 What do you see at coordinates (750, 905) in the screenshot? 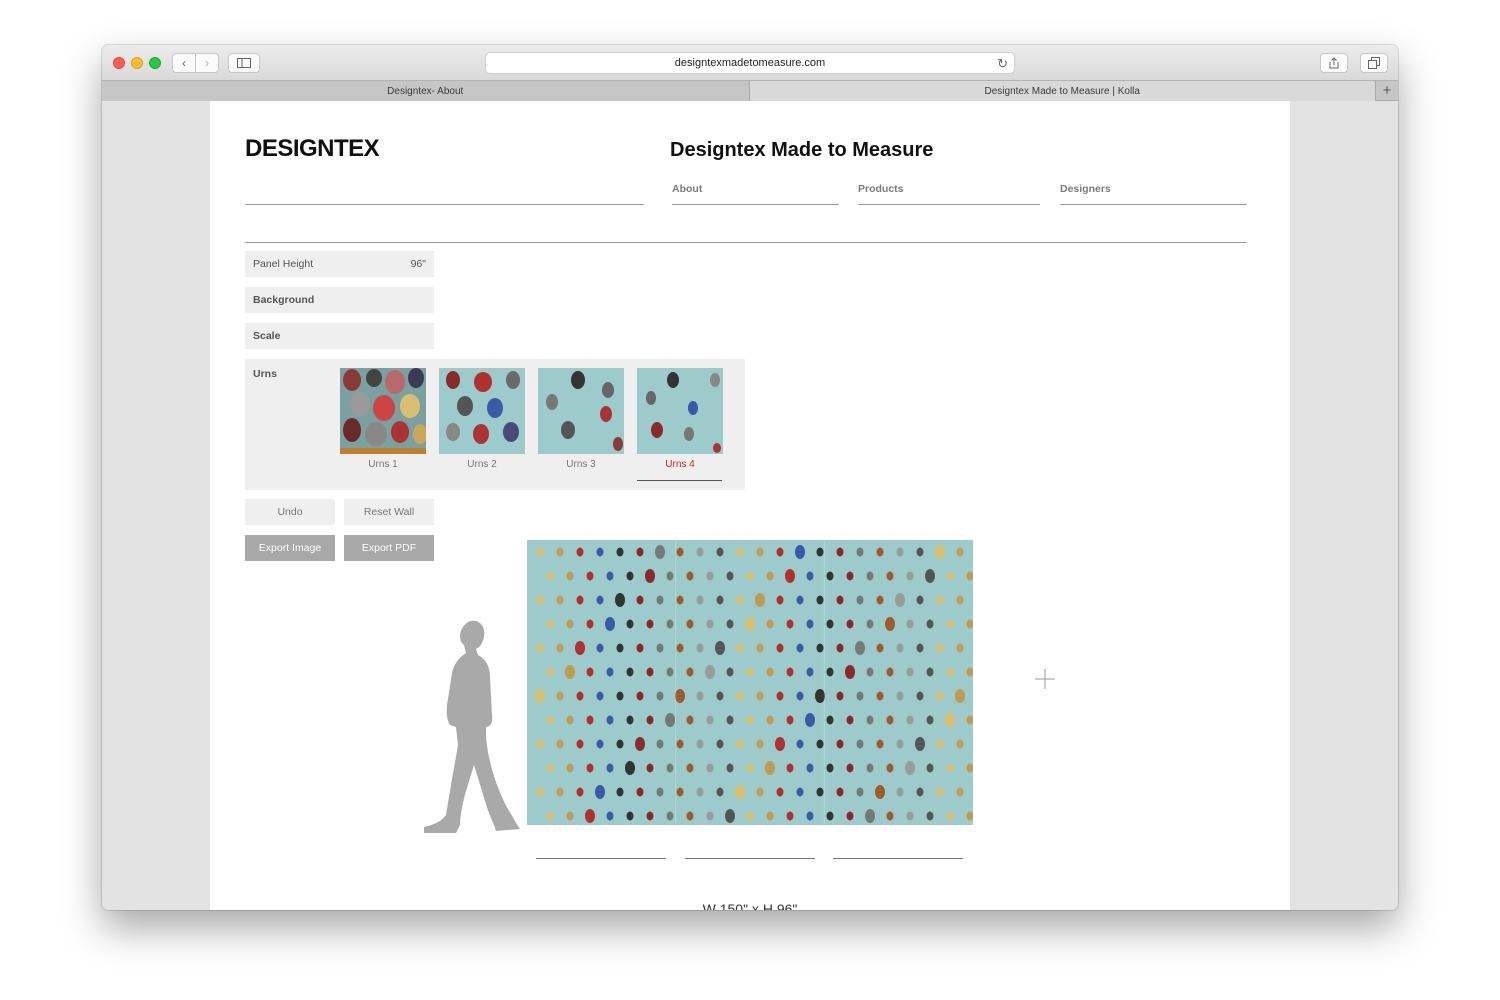
I see `wall-dimensions: W 150" x H 96"` at bounding box center [750, 905].